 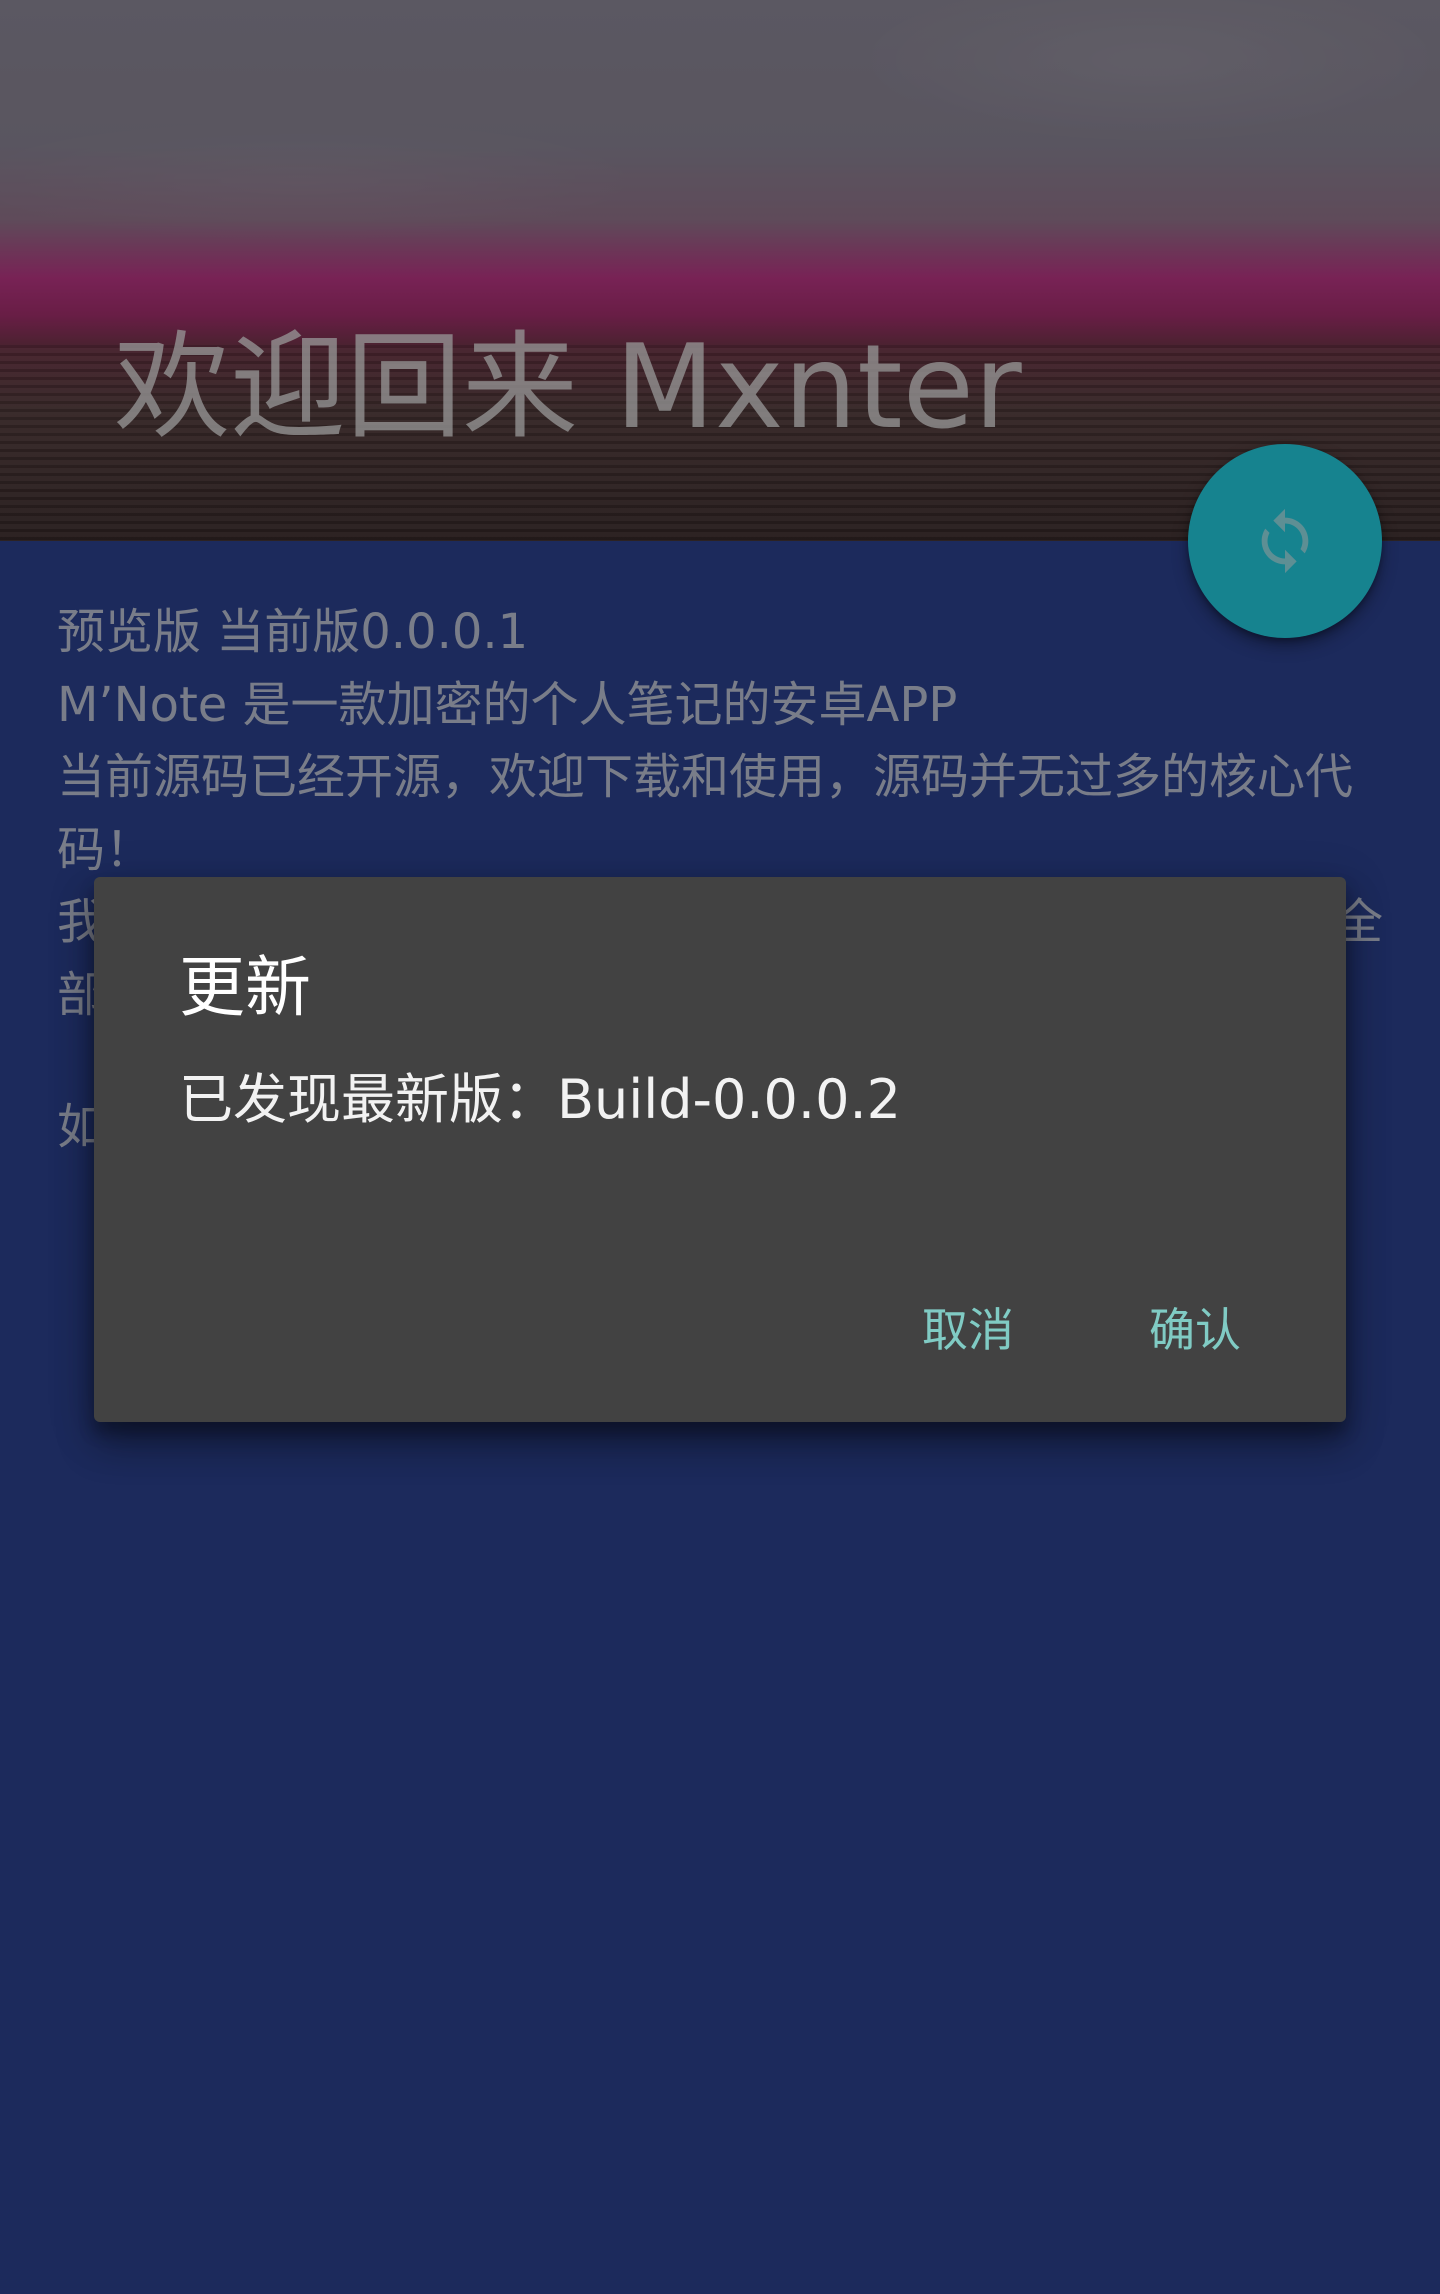 I want to click on dialog-message: 已发现最新版：Build-0.0.0.2, so click(x=540, y=1099).